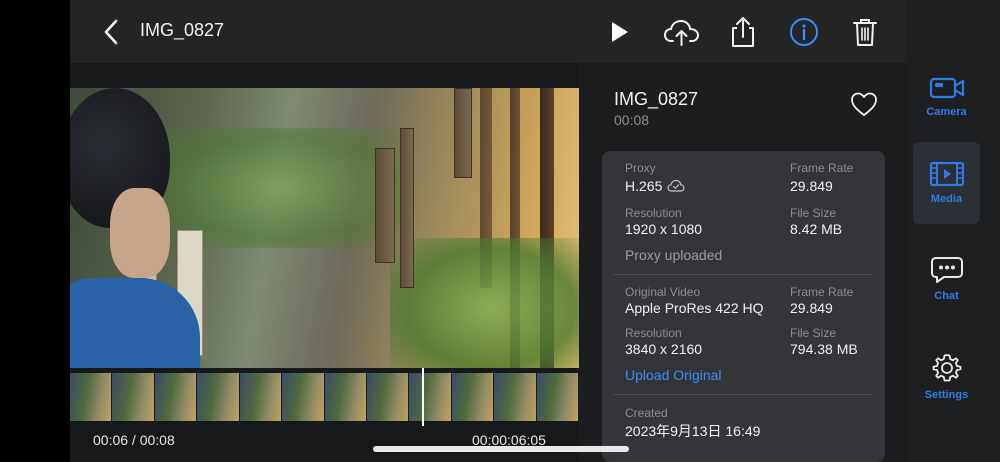 This screenshot has width=1000, height=462. What do you see at coordinates (822, 292) in the screenshot?
I see `original-frame-rate-label: Frame Rate` at bounding box center [822, 292].